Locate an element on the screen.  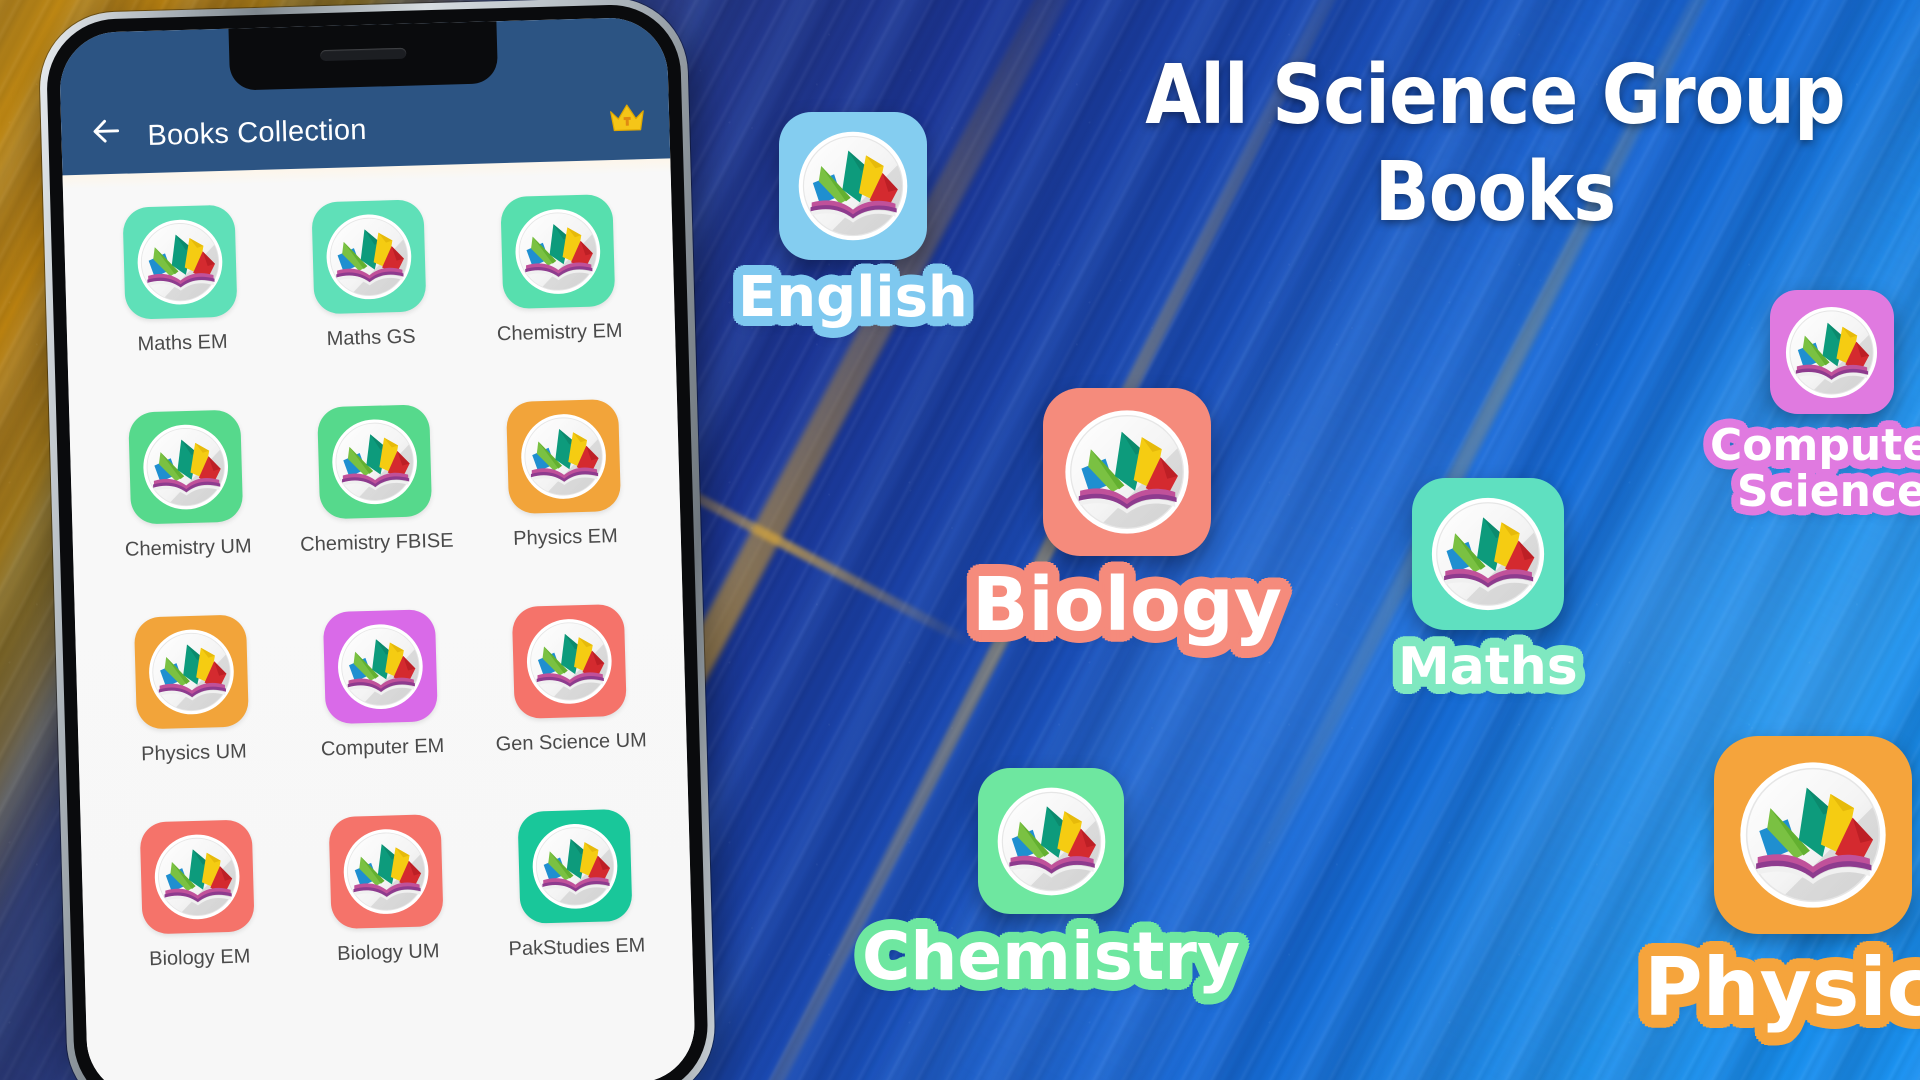
book-grid-item: Chemistry FBISE is located at coordinates (375, 480).